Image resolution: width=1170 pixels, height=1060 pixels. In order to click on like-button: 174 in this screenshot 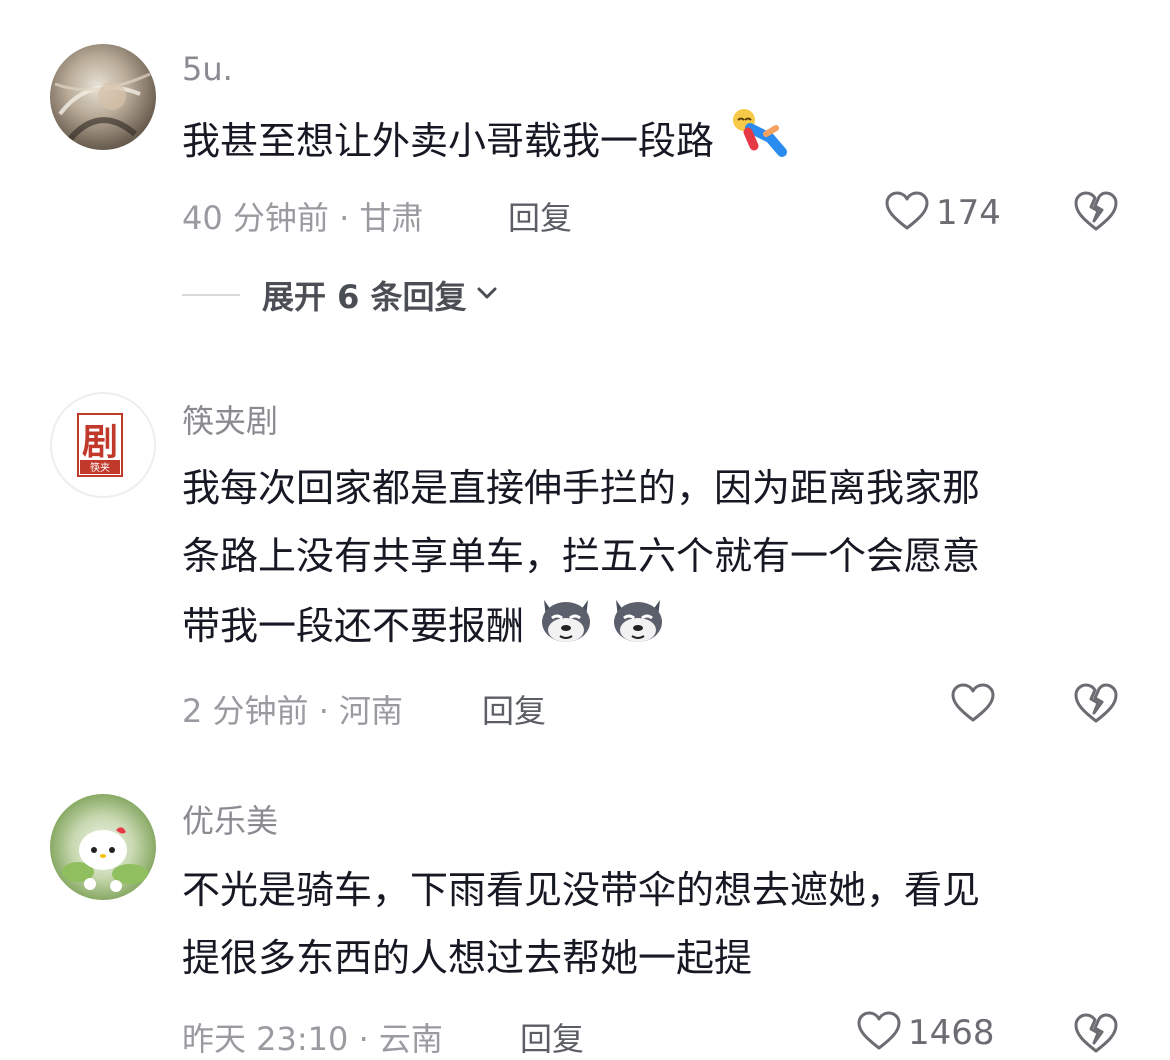, I will do `click(942, 213)`.